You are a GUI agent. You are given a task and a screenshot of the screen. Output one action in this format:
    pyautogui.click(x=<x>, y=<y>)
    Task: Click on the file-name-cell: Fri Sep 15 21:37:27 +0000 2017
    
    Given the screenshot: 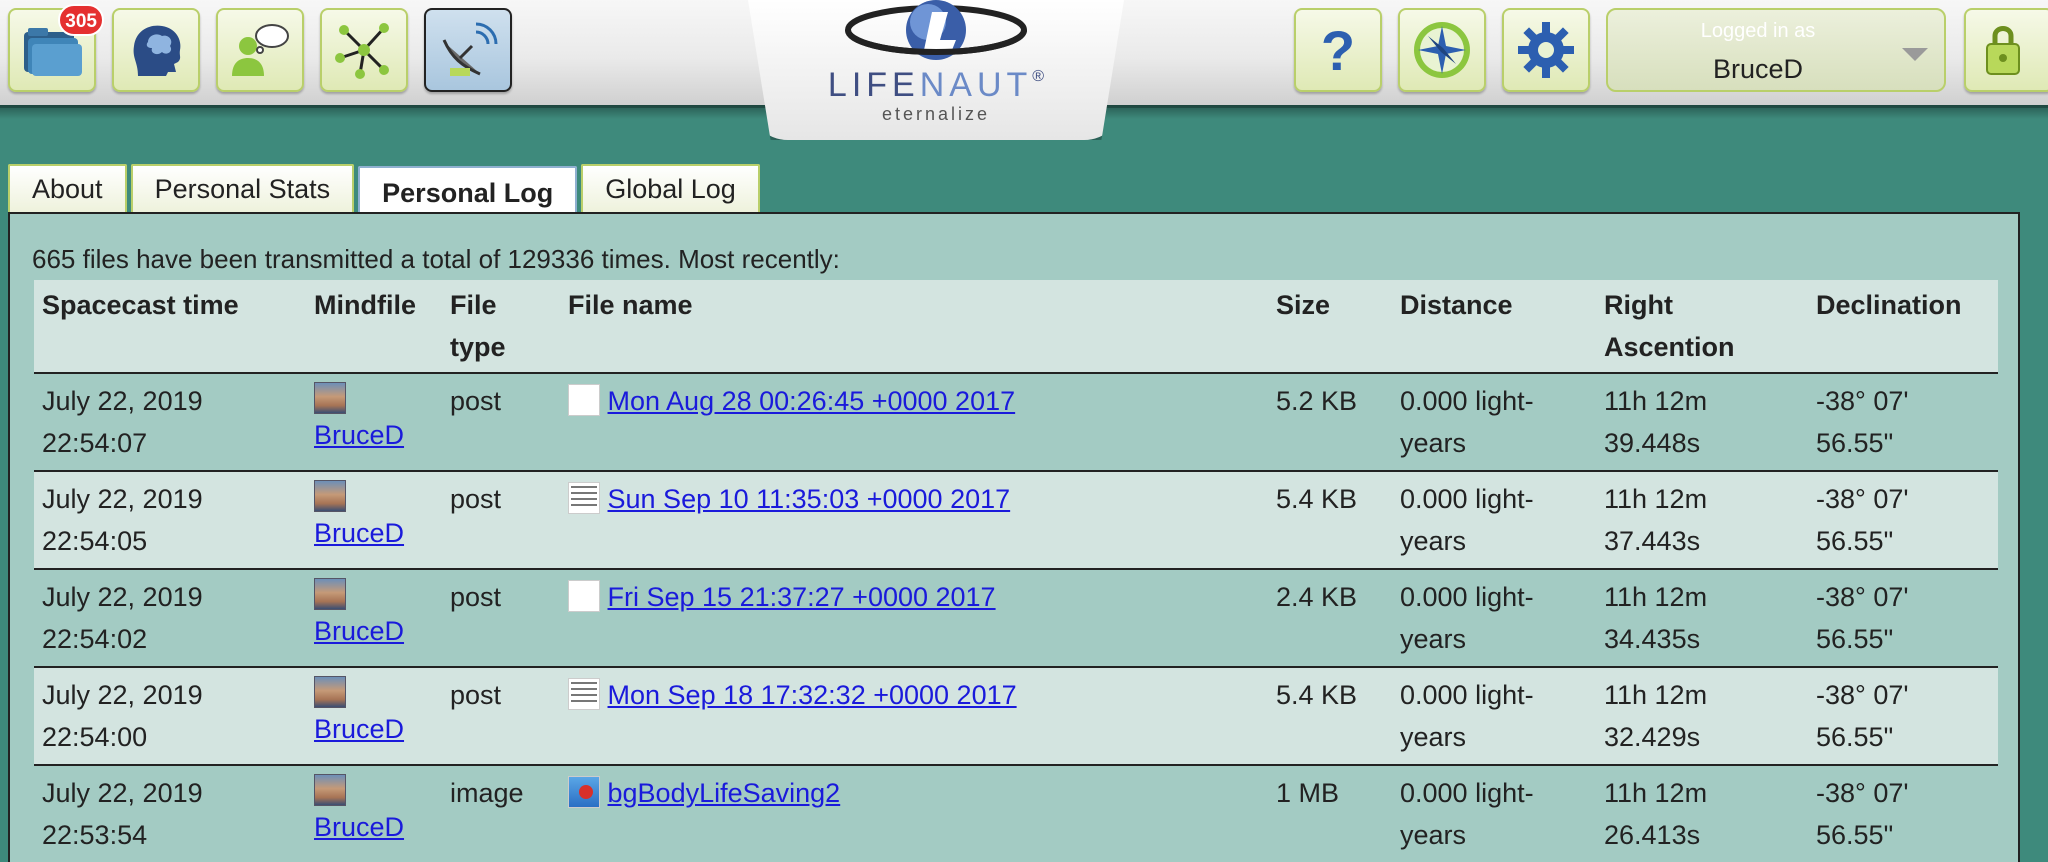 What is the action you would take?
    pyautogui.click(x=914, y=618)
    